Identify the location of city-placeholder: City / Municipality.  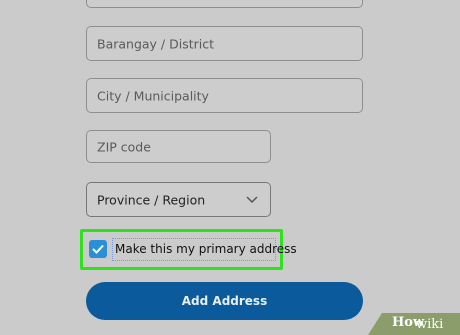
(153, 95).